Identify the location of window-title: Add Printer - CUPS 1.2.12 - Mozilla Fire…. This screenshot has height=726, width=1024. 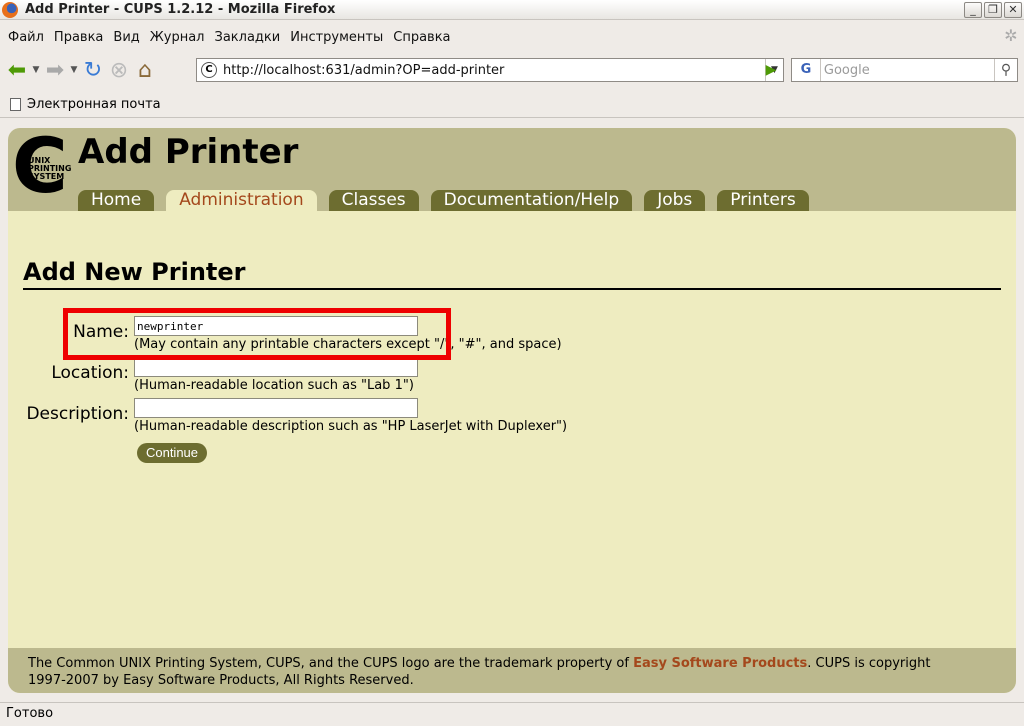
(180, 9).